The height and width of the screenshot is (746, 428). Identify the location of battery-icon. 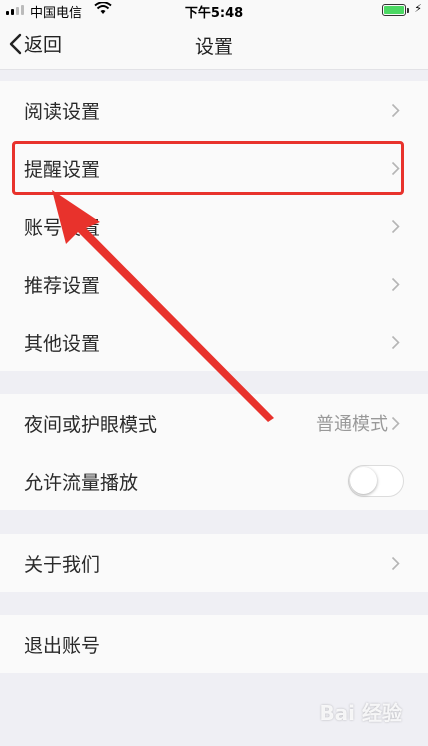
(394, 10).